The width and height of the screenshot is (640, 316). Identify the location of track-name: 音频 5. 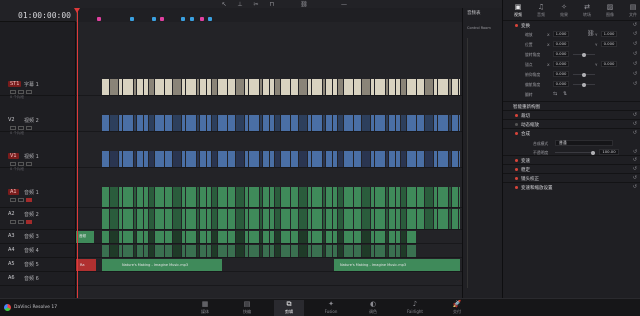
(31, 264).